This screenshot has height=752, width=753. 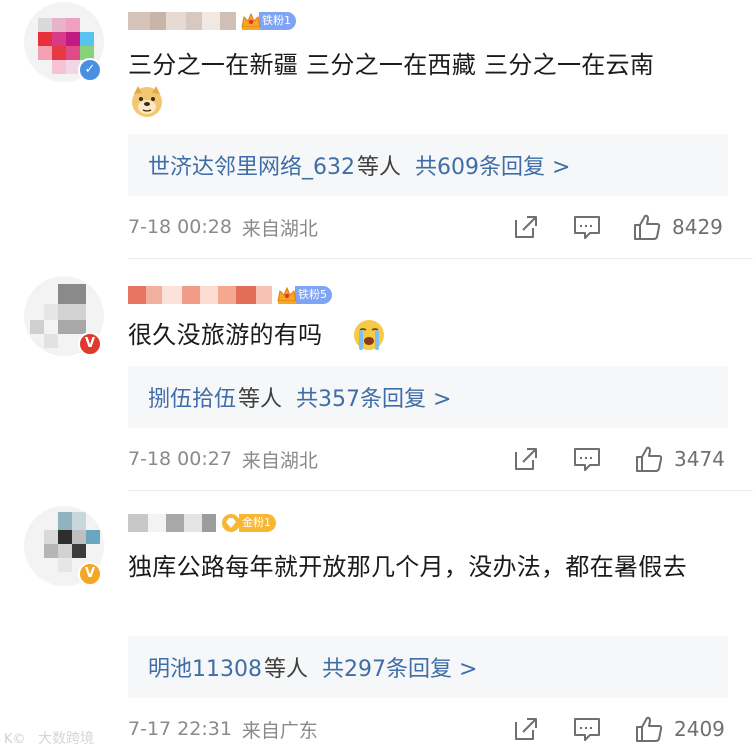 What do you see at coordinates (66, 739) in the screenshot?
I see `watermark-text: 大数跨境` at bounding box center [66, 739].